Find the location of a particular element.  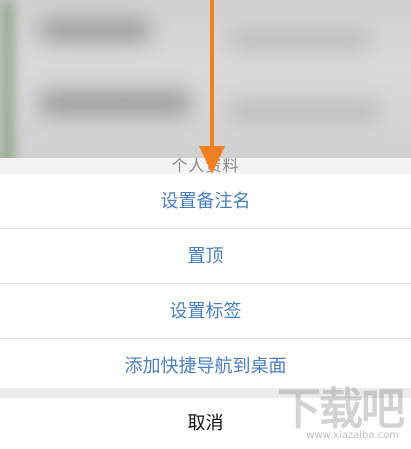

set-remark-name-option: 设置备注名 is located at coordinates (205, 201).